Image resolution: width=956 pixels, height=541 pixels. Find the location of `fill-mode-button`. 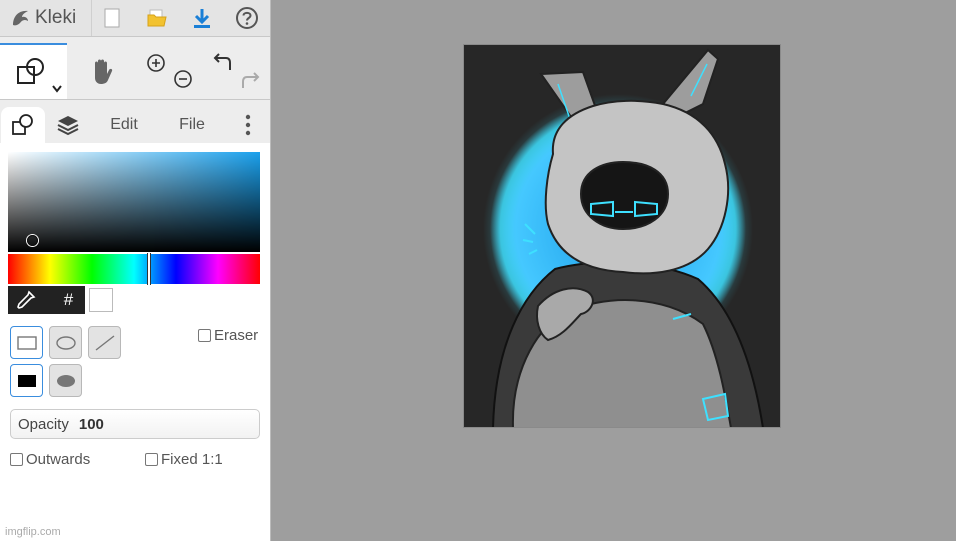

fill-mode-button is located at coordinates (26, 380).